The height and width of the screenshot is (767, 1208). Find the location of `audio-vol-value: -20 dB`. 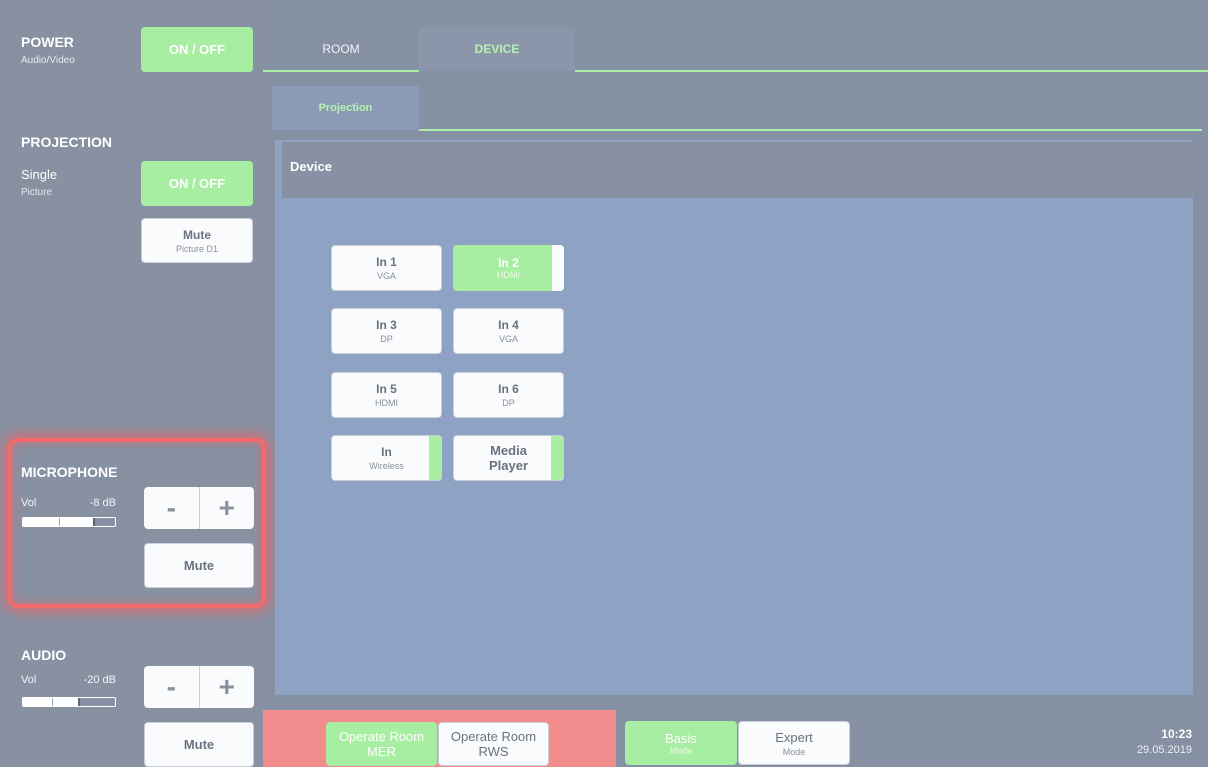

audio-vol-value: -20 dB is located at coordinates (99, 680).